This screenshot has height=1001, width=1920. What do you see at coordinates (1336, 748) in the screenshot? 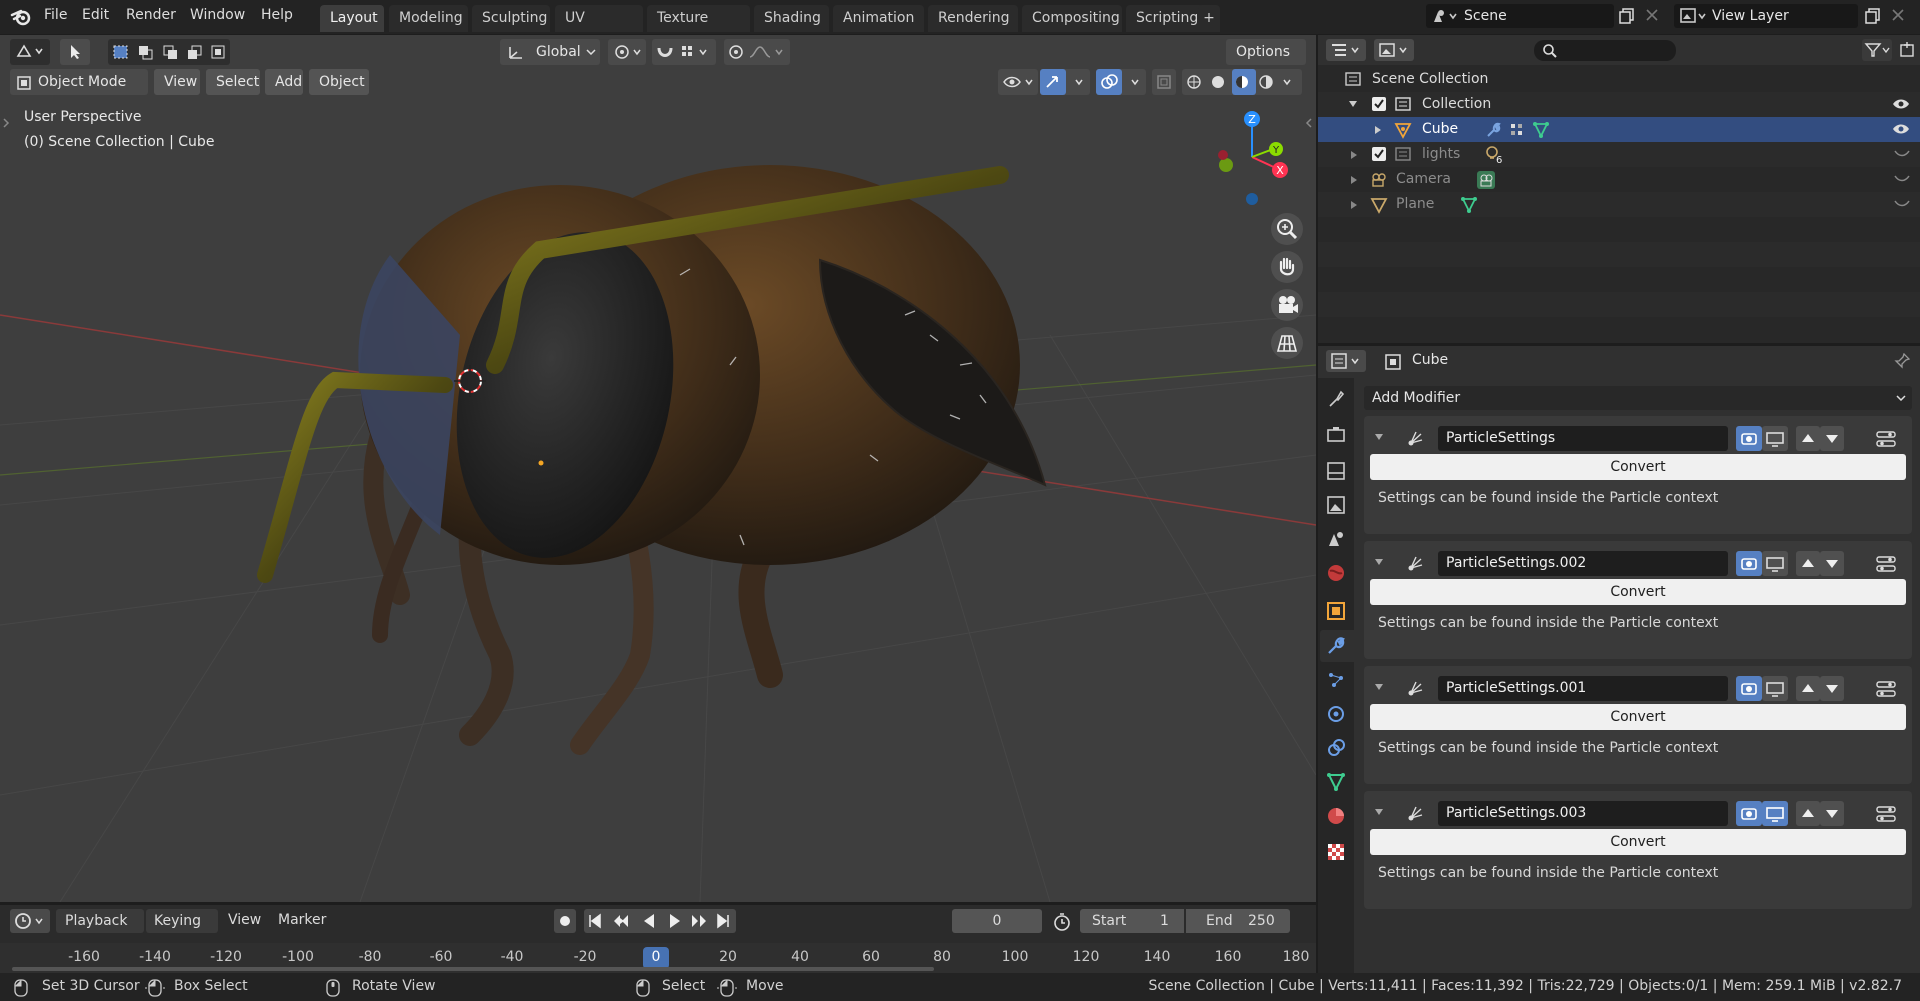
I see `constraints-tab-icon` at bounding box center [1336, 748].